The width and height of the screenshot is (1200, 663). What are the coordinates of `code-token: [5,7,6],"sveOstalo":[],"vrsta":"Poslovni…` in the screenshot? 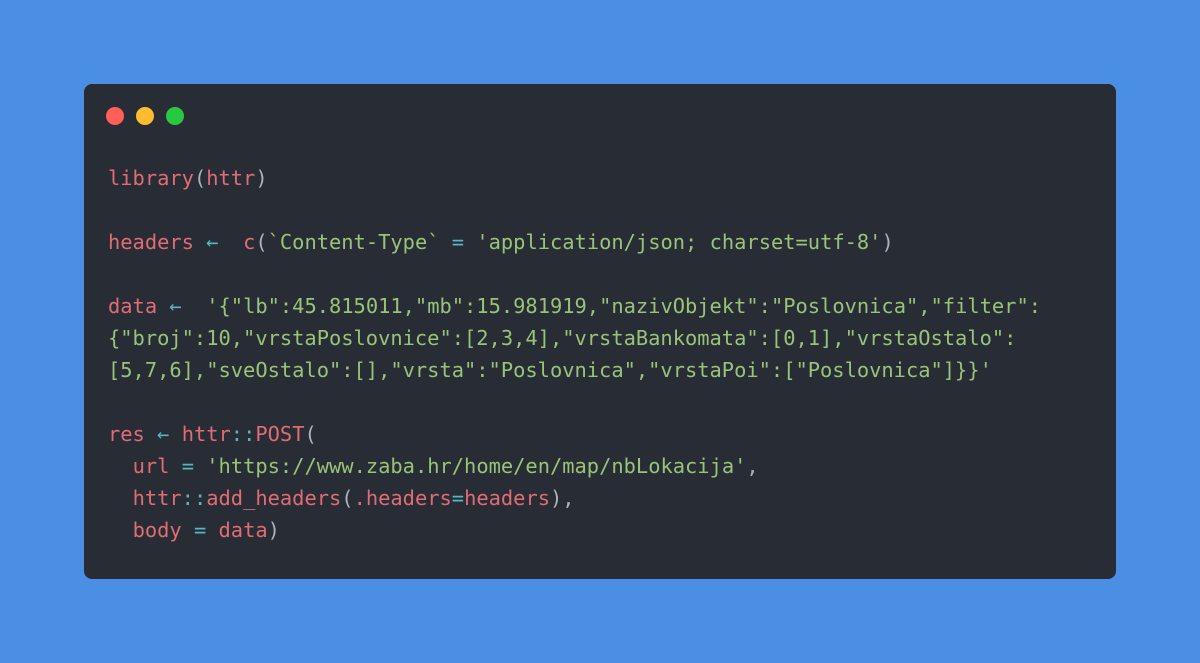 It's located at (550, 370).